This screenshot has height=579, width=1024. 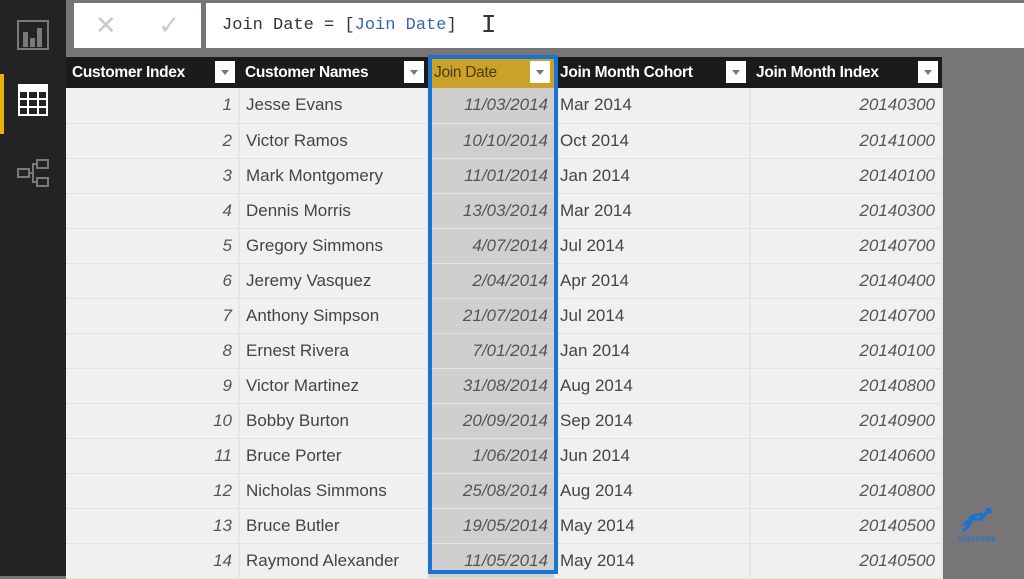 I want to click on column-header-join-month-index: Join Month Index, so click(x=846, y=72).